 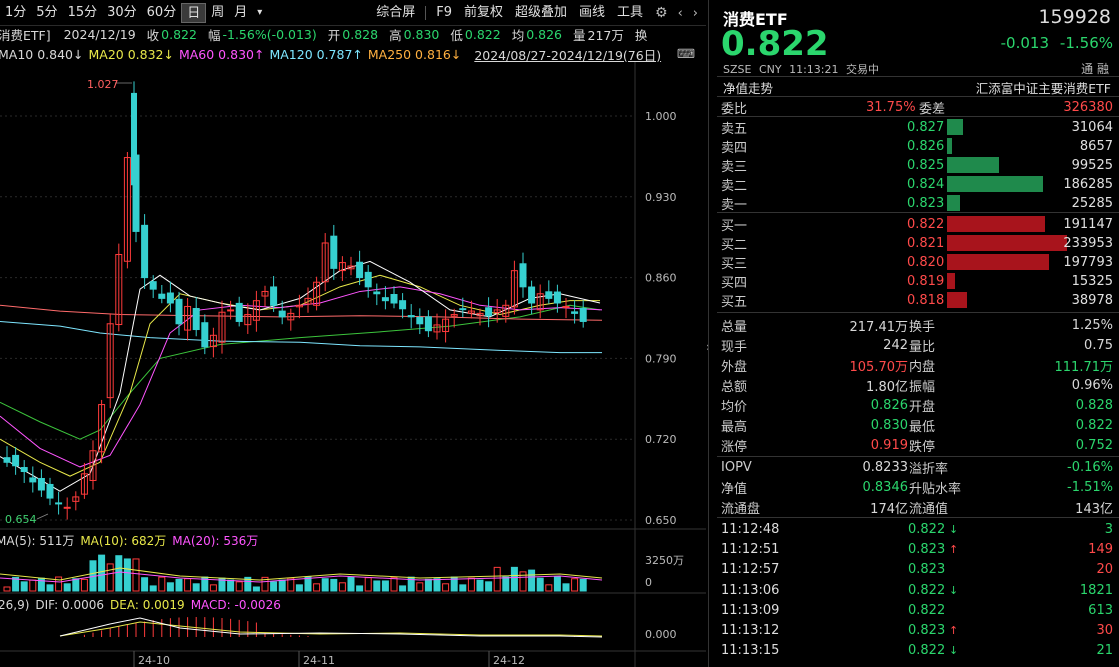 What do you see at coordinates (331, 629) in the screenshot?
I see `dea-line` at bounding box center [331, 629].